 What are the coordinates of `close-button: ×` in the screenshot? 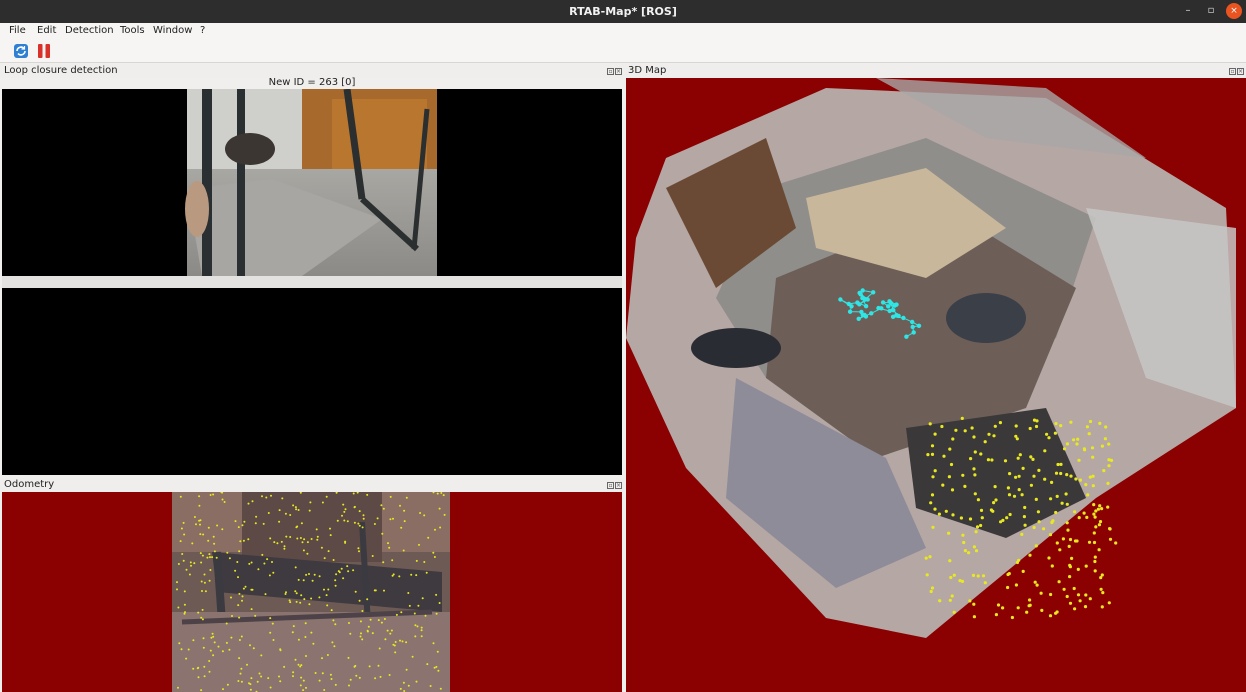 It's located at (1234, 11).